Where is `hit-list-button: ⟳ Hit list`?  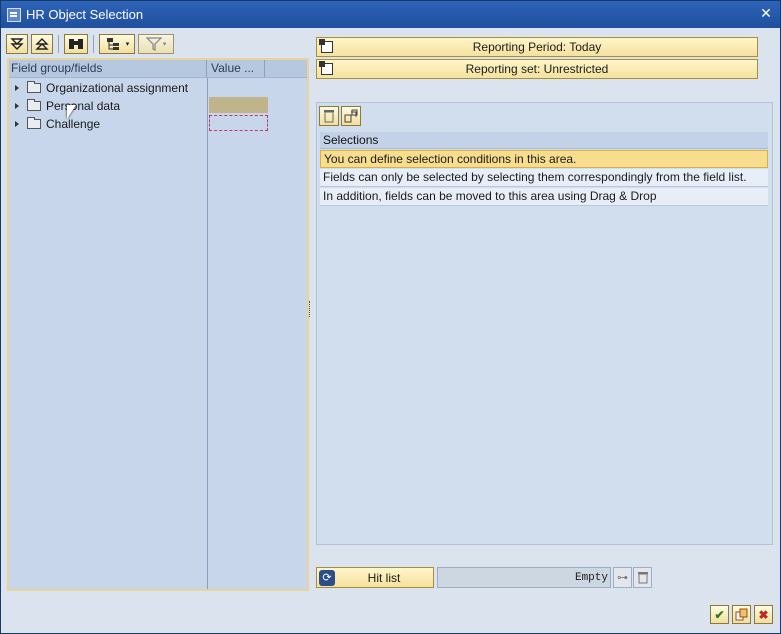
hit-list-button: ⟳ Hit list is located at coordinates (375, 577).